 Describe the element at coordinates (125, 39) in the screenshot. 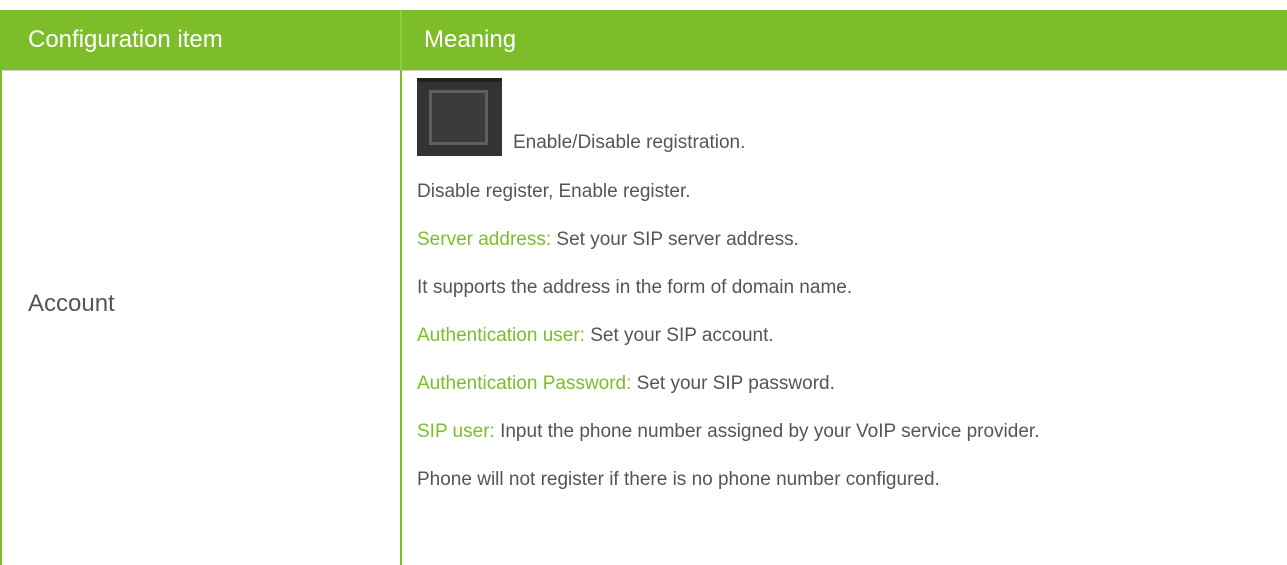

I see `column-header-configuration-item: Configuration item` at that location.